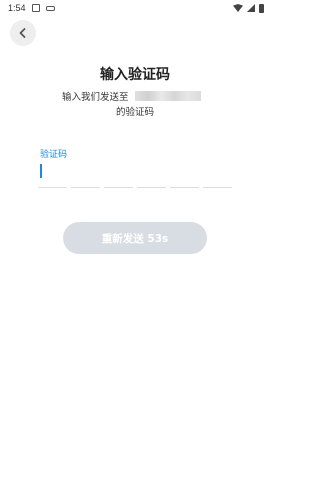 Image resolution: width=320 pixels, height=480 pixels. I want to click on back-button, so click(23, 33).